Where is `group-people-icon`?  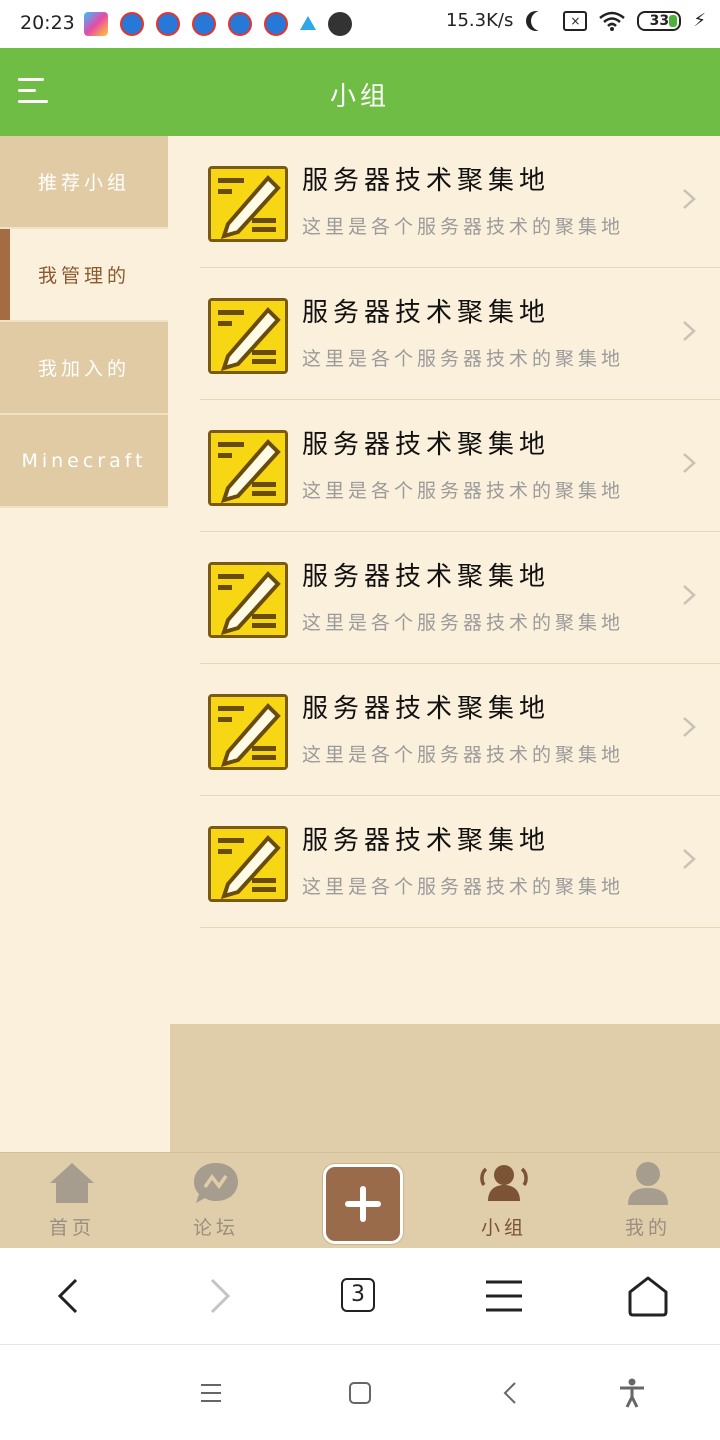 group-people-icon is located at coordinates (504, 1183).